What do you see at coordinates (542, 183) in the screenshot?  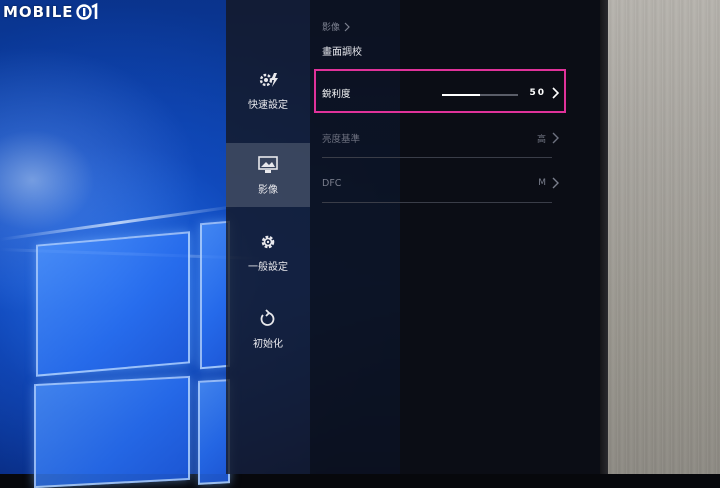 I see `setting-value: M` at bounding box center [542, 183].